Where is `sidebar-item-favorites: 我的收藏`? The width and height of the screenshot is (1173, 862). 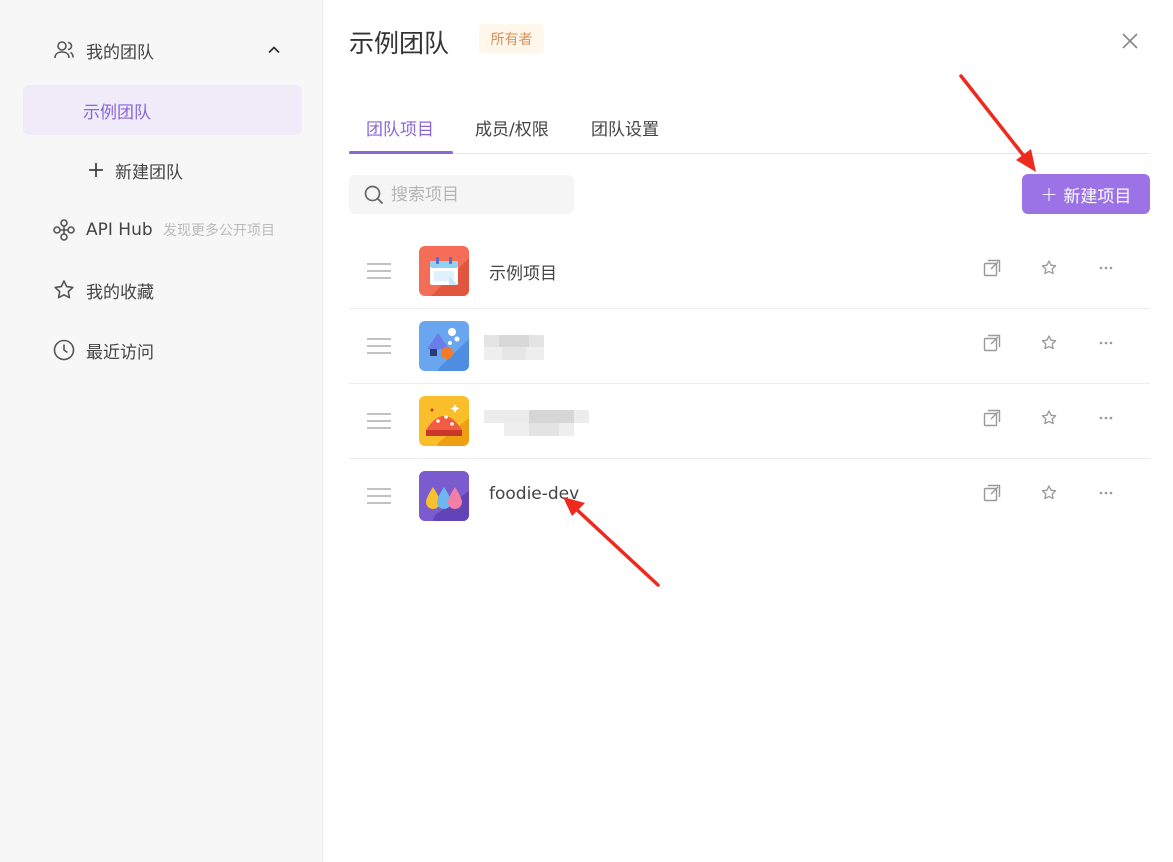
sidebar-item-favorites: 我的收藏 is located at coordinates (161, 290).